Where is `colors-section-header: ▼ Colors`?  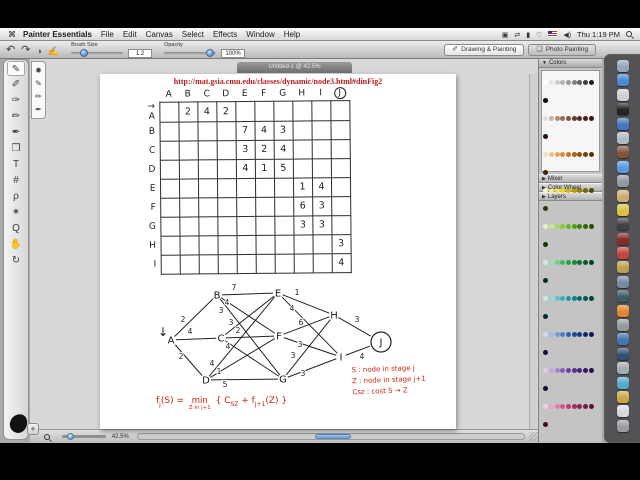 colors-section-header: ▼ Colors is located at coordinates (570, 63).